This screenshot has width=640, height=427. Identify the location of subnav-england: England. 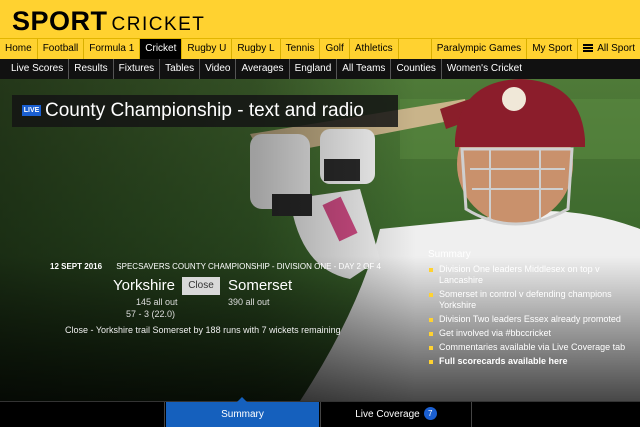
(314, 69).